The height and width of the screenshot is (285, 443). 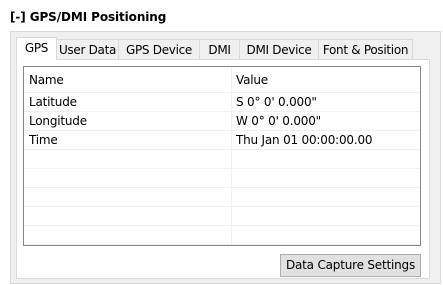 What do you see at coordinates (222, 121) in the screenshot?
I see `grid-row-longitude: Longitude W 0° 0' 0.000"` at bounding box center [222, 121].